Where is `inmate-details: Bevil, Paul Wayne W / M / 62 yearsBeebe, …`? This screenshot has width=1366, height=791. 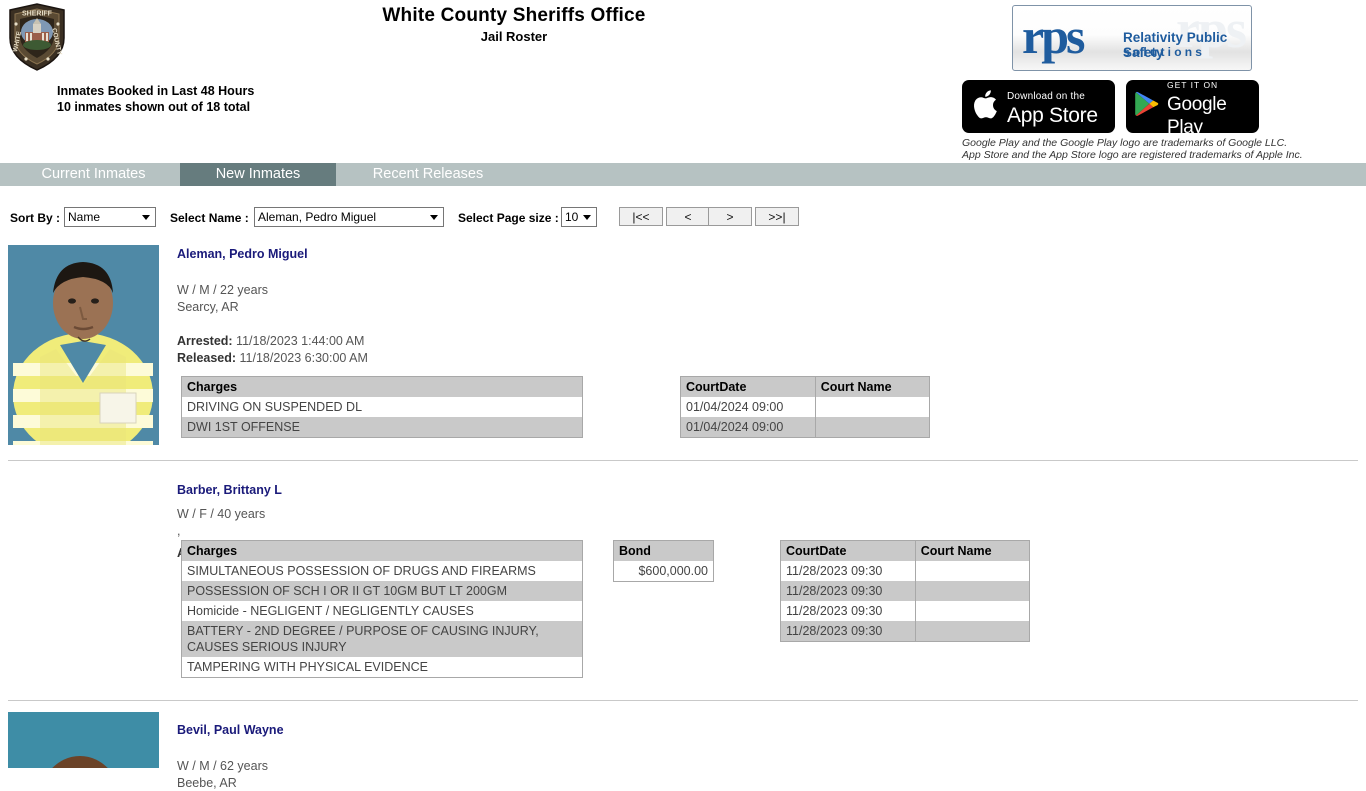
inmate-details: Bevil, Paul Wayne W / M / 62 yearsBeebe, … is located at coordinates (230, 756).